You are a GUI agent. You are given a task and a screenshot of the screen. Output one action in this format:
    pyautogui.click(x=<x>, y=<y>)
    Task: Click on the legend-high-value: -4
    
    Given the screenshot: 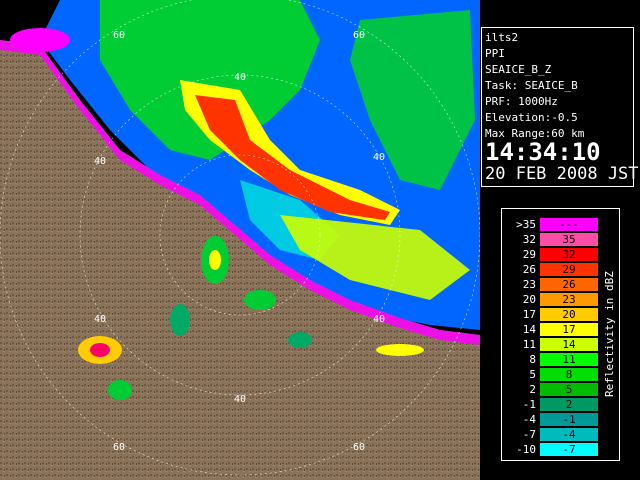 What is the action you would take?
    pyautogui.click(x=569, y=434)
    